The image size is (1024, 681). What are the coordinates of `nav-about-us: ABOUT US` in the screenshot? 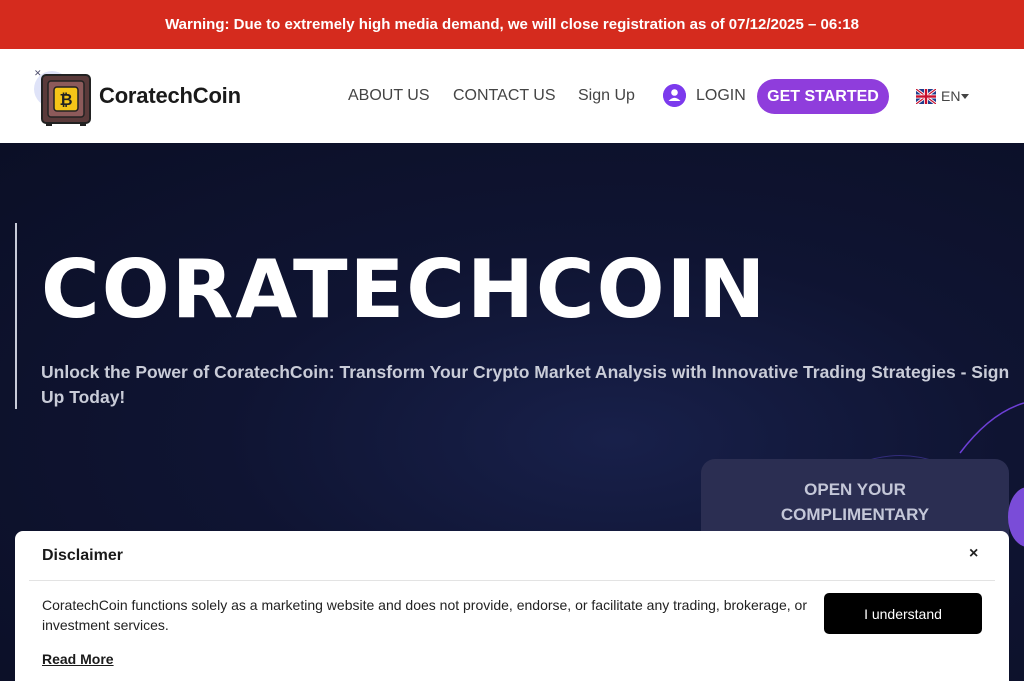 It's located at (389, 96).